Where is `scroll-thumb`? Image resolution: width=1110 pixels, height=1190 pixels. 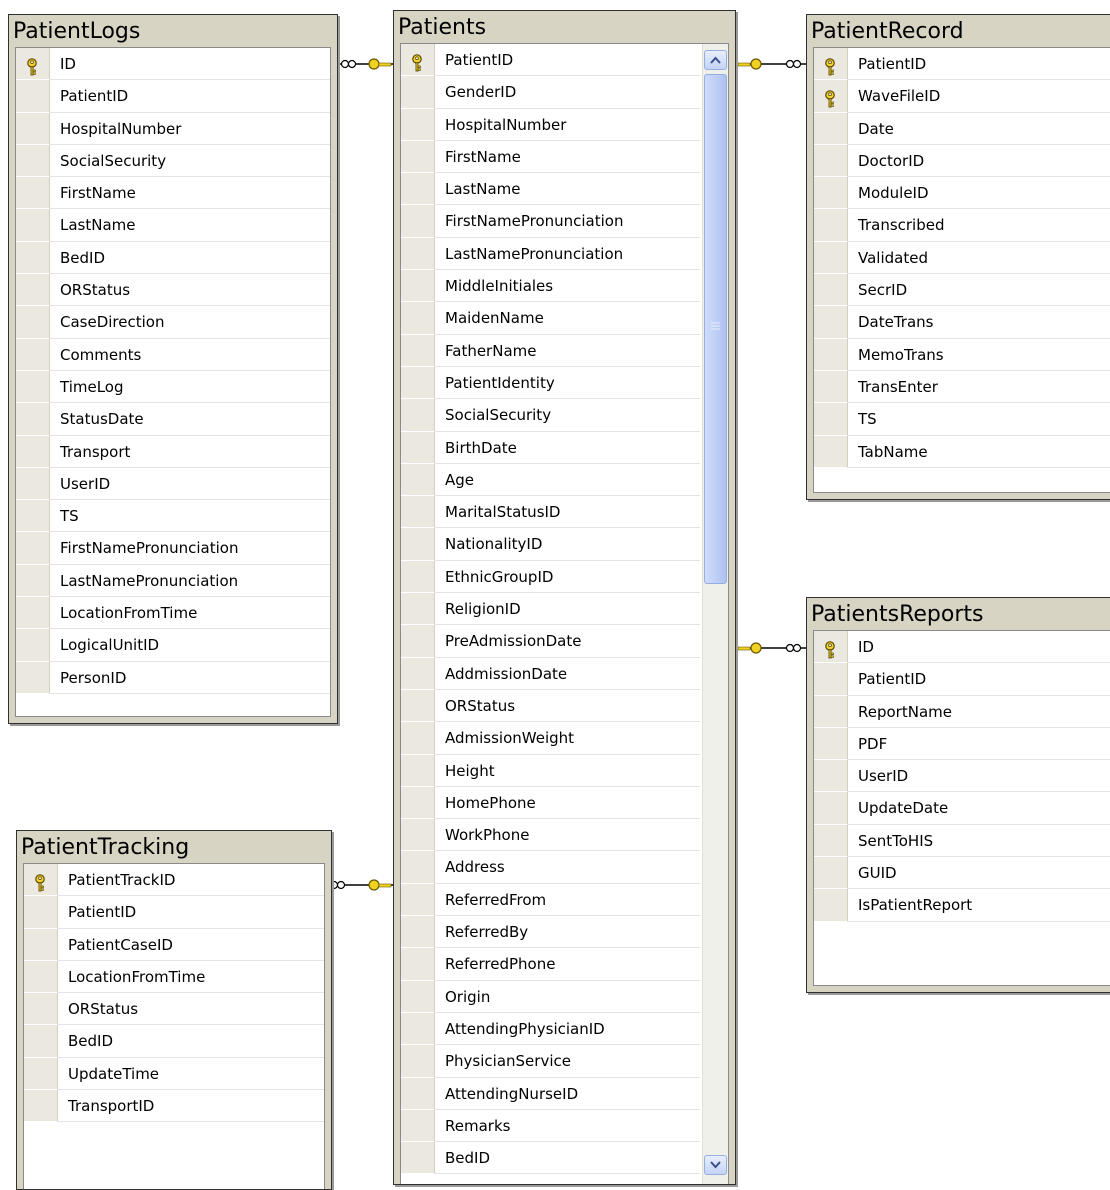 scroll-thumb is located at coordinates (715, 329).